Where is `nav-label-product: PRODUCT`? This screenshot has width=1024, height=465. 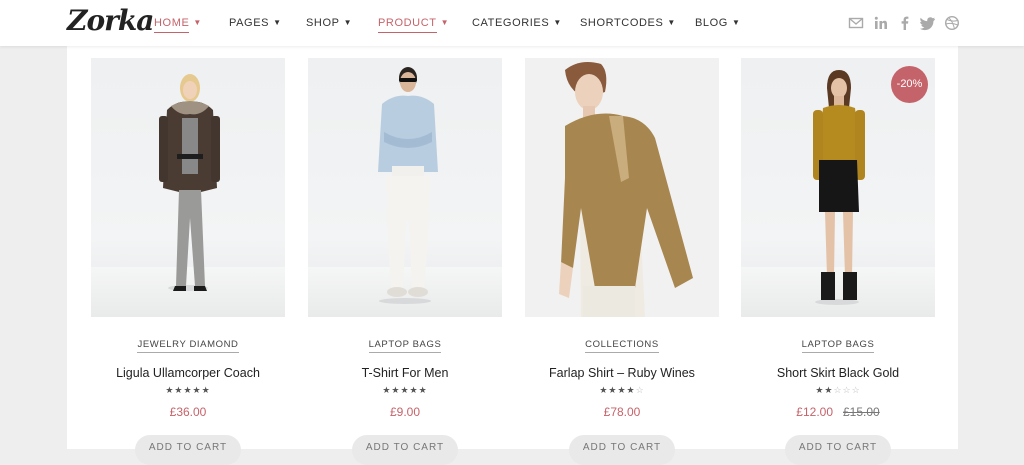
nav-label-product: PRODUCT is located at coordinates (407, 25).